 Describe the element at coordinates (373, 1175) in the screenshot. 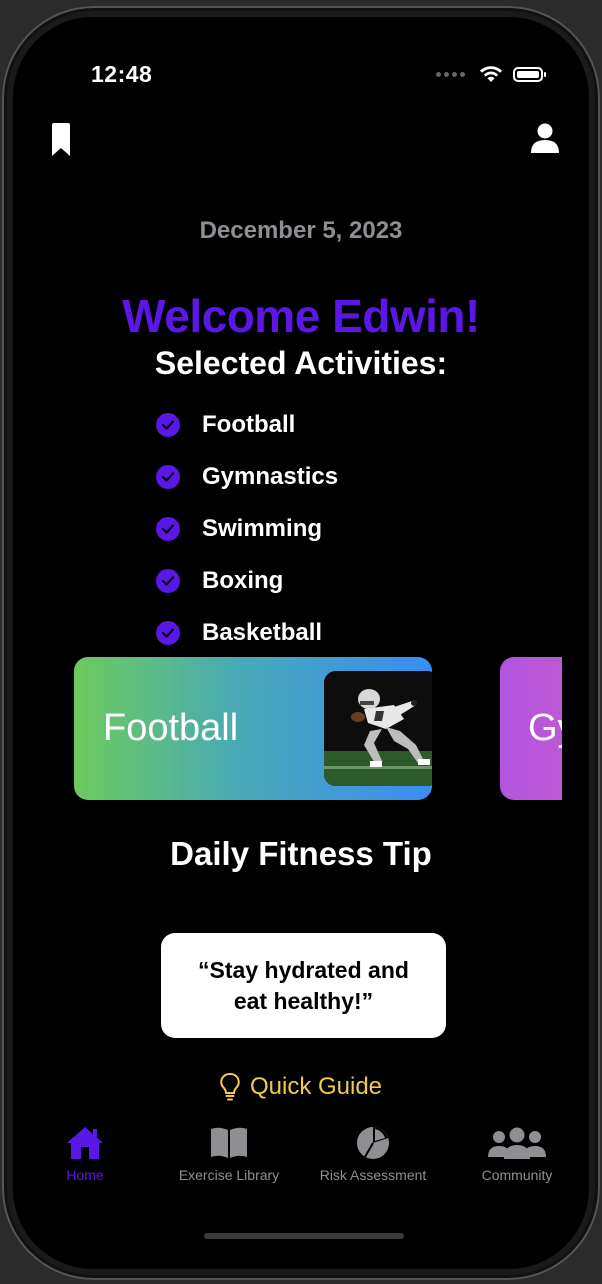

I see `tab-label: Risk Assessment` at that location.